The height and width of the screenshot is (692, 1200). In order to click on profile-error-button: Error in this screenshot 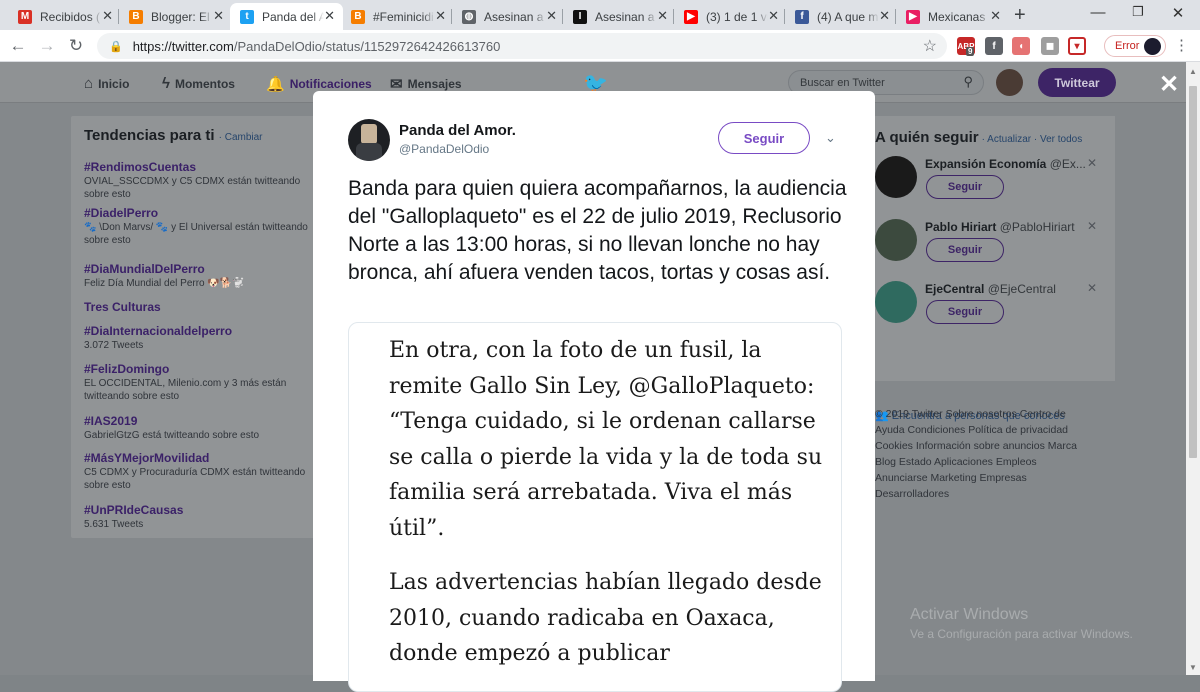, I will do `click(1135, 46)`.